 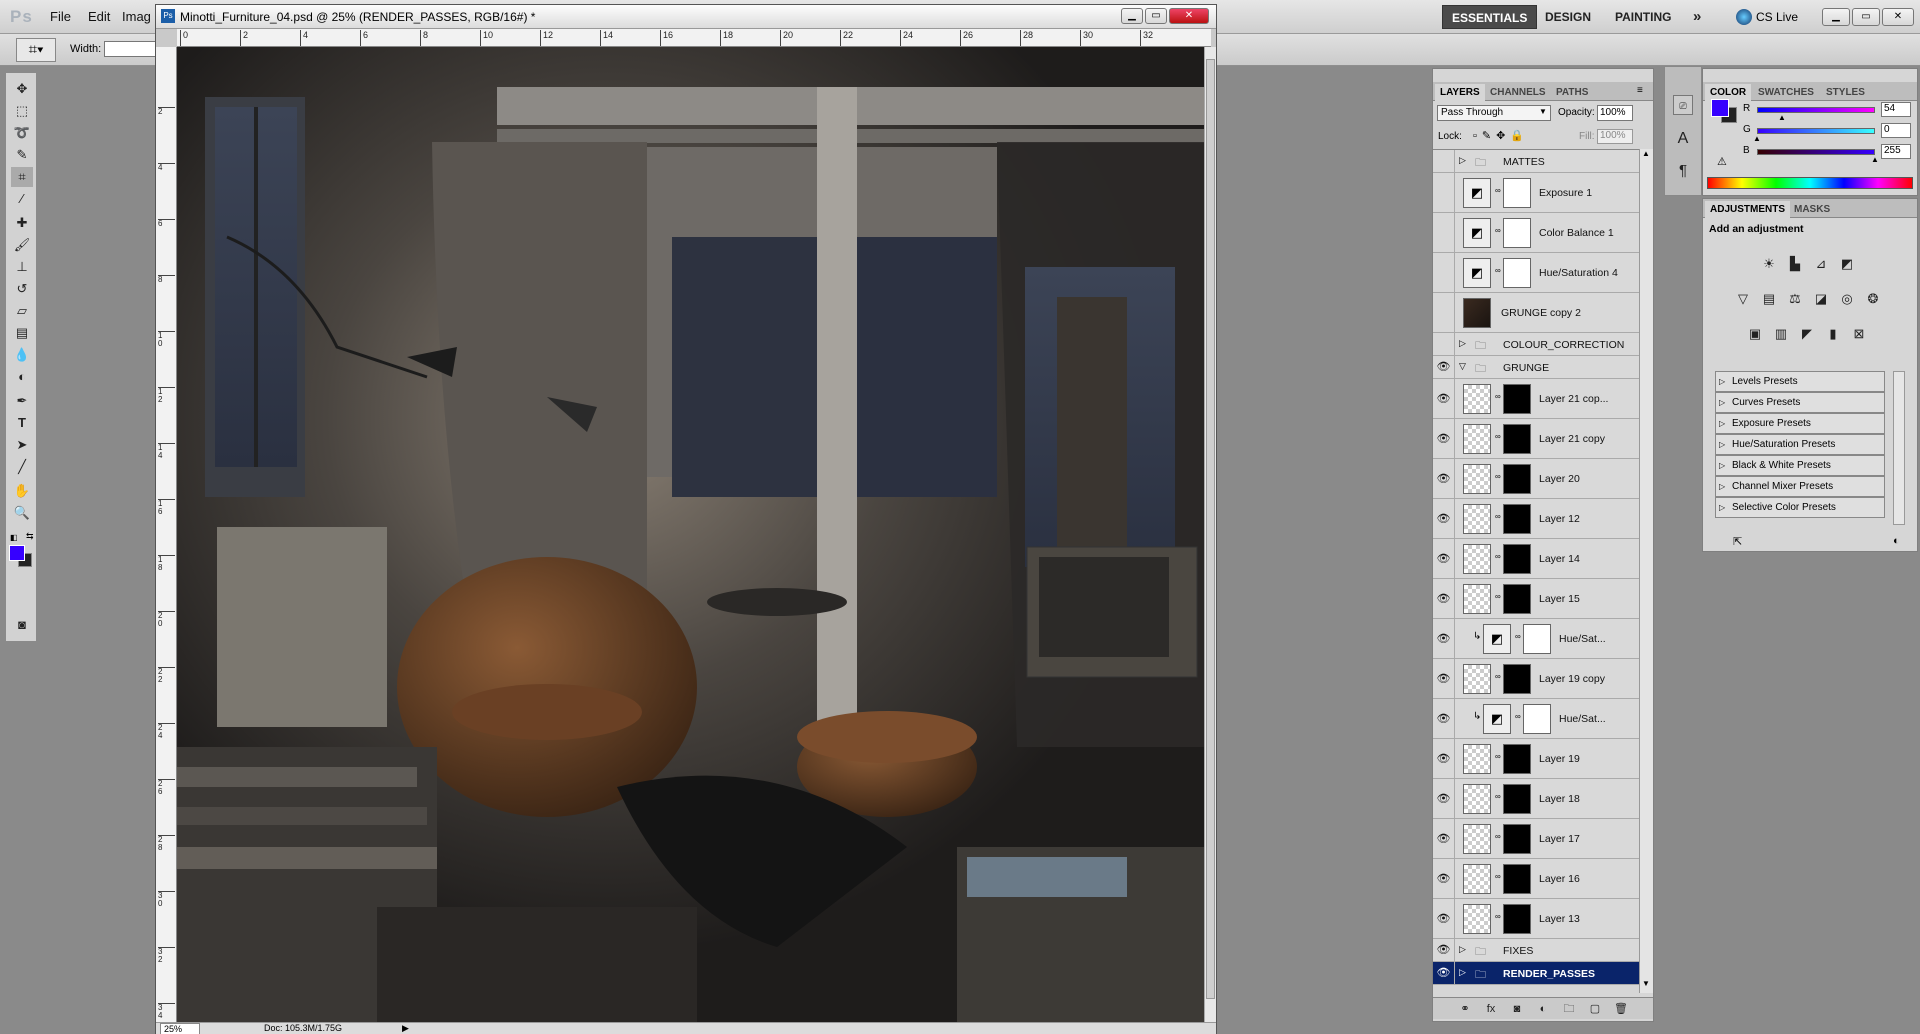 What do you see at coordinates (1737, 541) in the screenshot?
I see `return-to-list-icon: ⇱` at bounding box center [1737, 541].